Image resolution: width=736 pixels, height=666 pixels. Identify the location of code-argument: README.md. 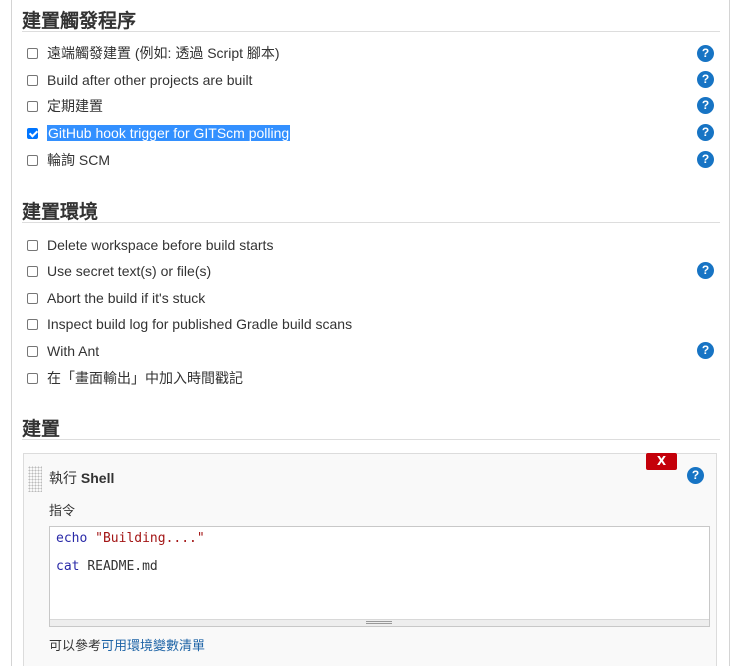
(122, 566).